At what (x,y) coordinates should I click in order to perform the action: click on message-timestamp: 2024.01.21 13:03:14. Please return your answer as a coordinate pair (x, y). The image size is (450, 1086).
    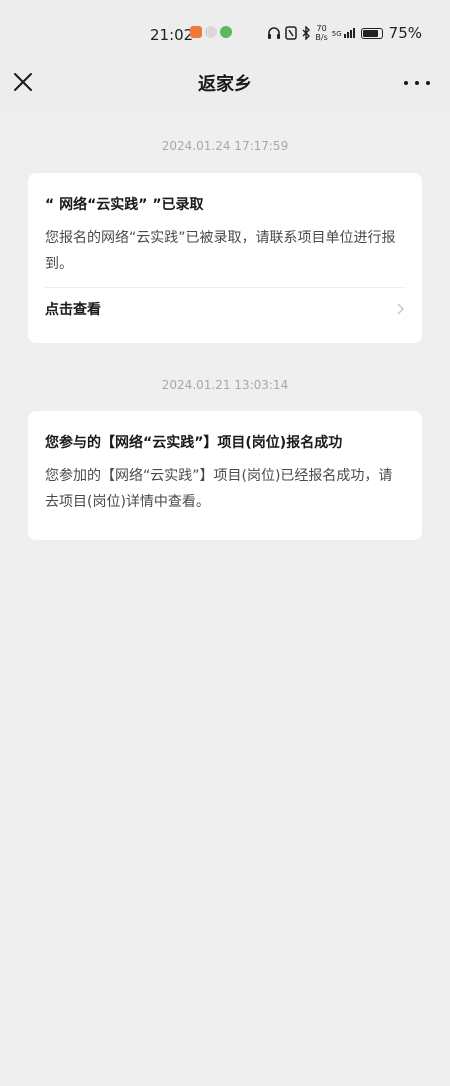
    Looking at the image, I should click on (225, 385).